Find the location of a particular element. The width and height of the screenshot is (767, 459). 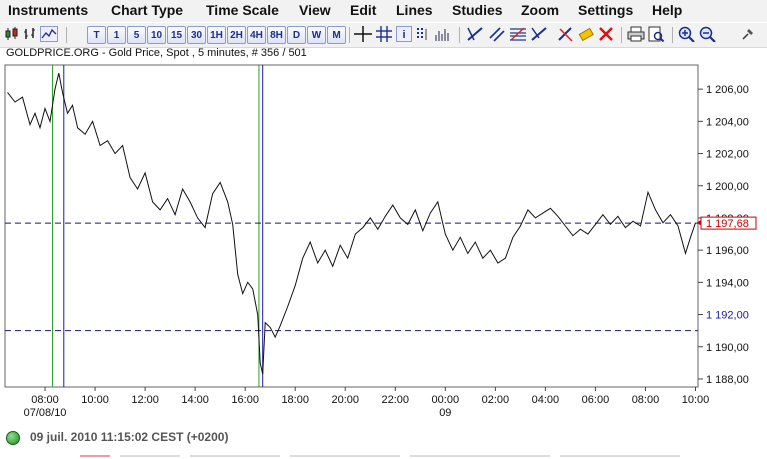

timeframe-10: 10 is located at coordinates (156, 35).